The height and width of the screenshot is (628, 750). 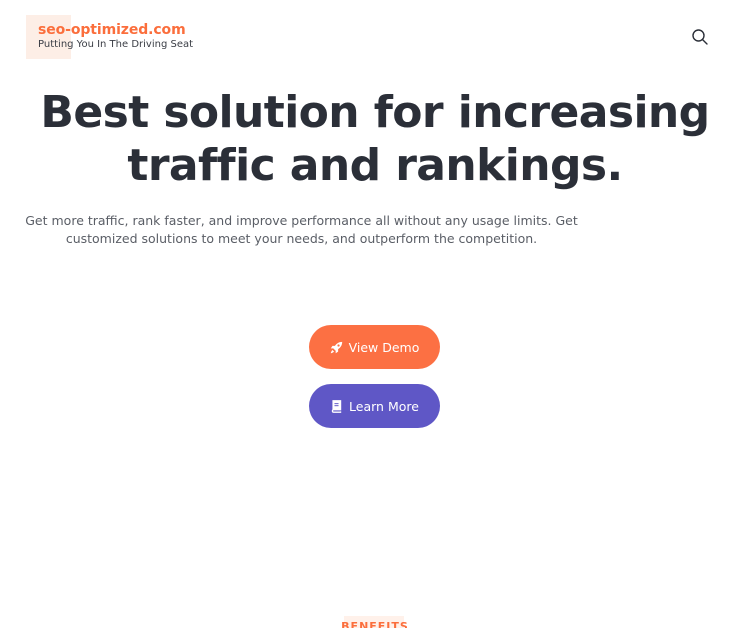 I want to click on benefits-label: BENEFITS, so click(x=375, y=624).